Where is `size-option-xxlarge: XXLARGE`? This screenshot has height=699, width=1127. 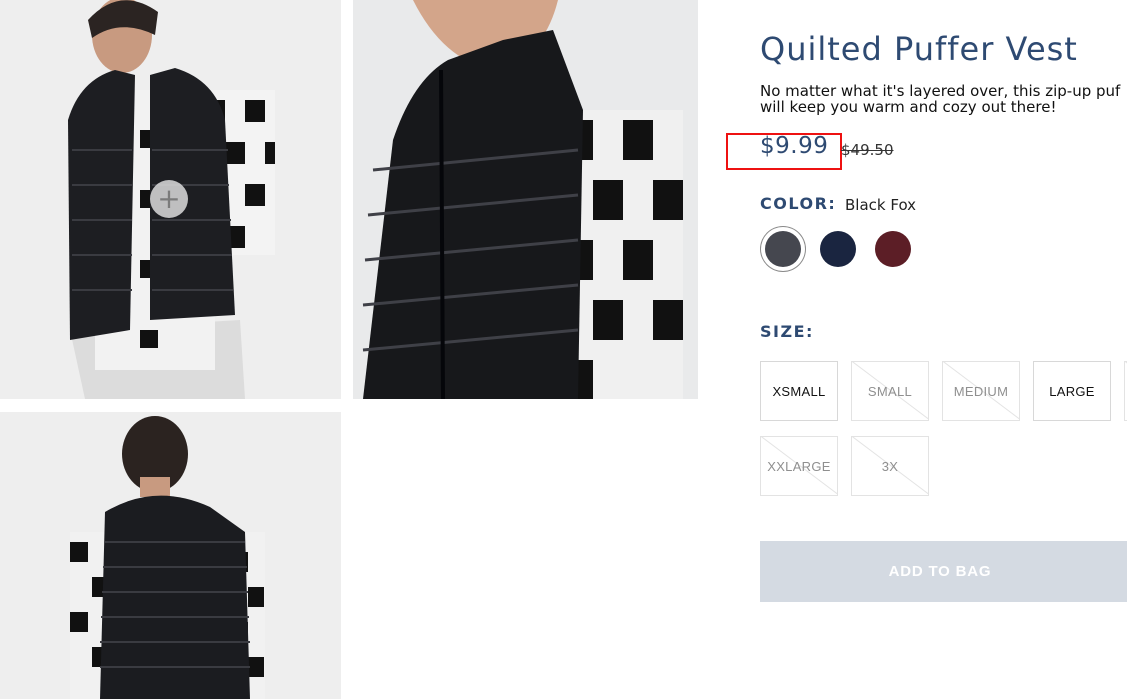 size-option-xxlarge: XXLARGE is located at coordinates (799, 466).